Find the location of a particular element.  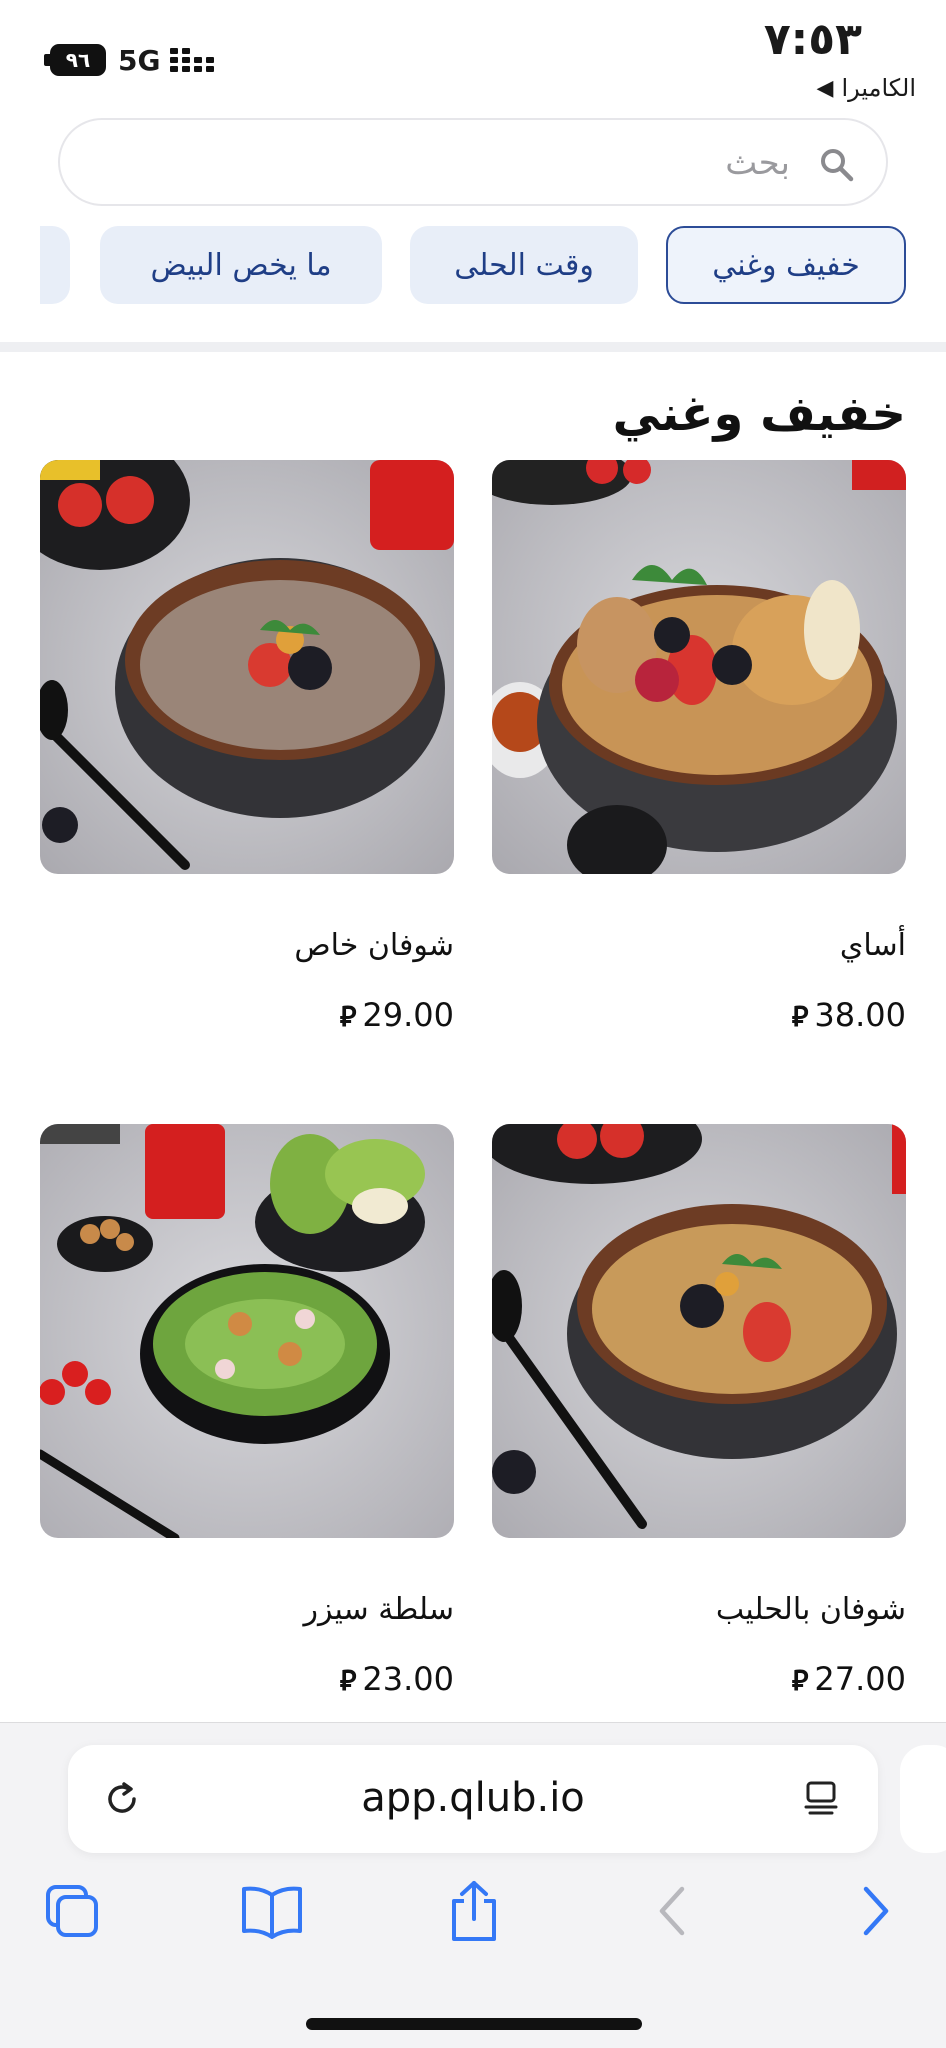

status-bar: ٧:٥٣ ◀ الكاميرا ٩٦ 5G is located at coordinates (473, 56).